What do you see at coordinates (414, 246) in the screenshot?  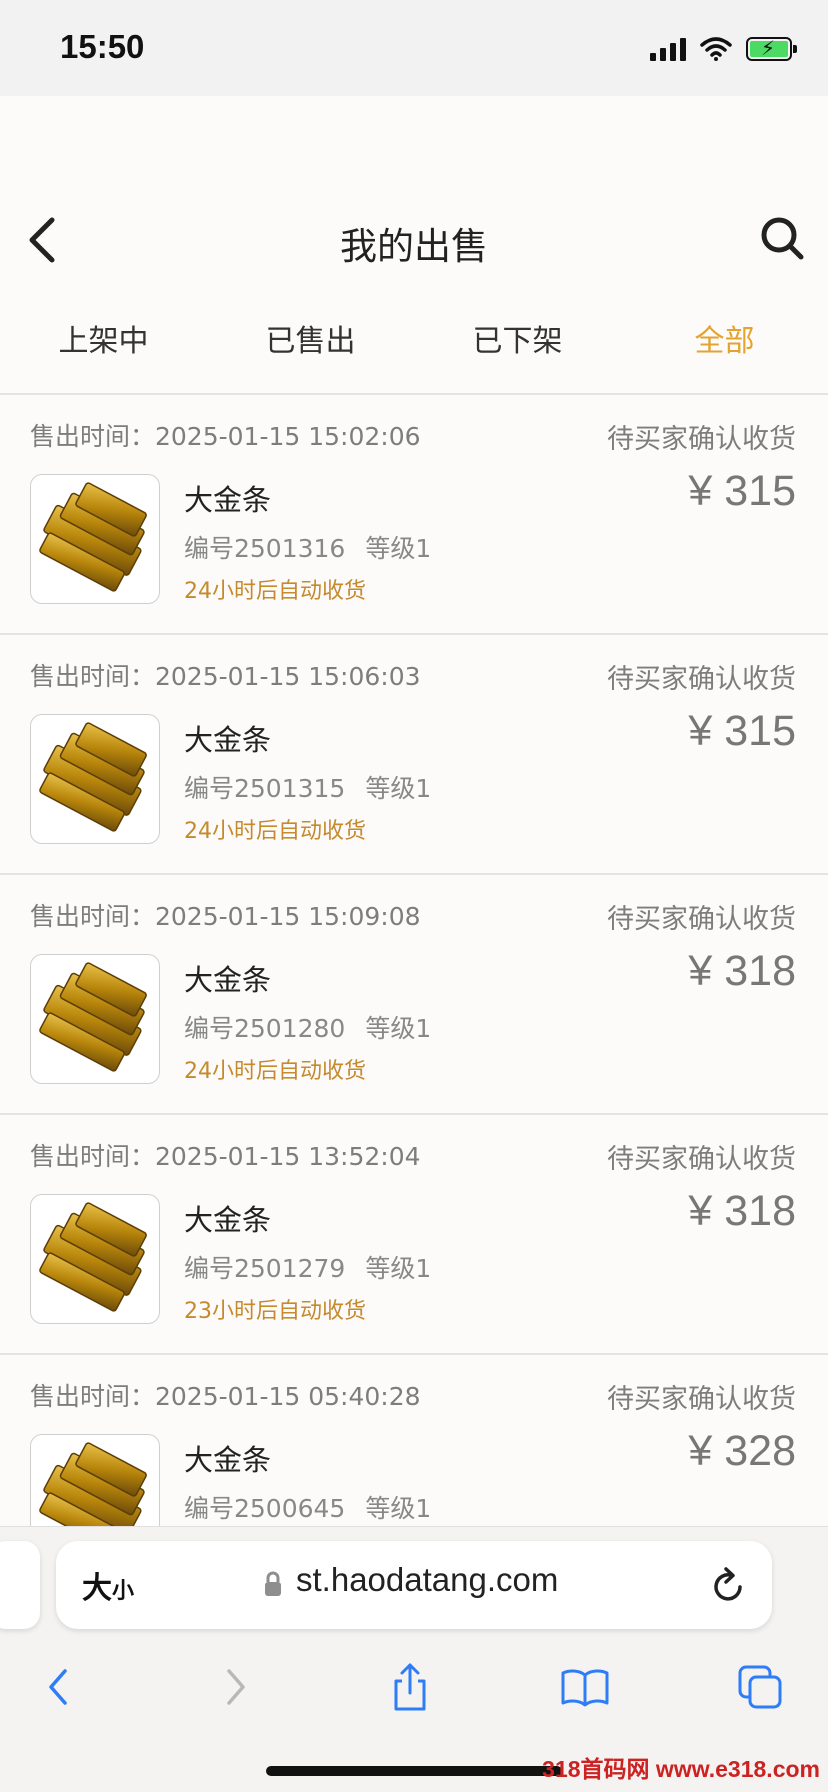 I see `page-title: 我的出售` at bounding box center [414, 246].